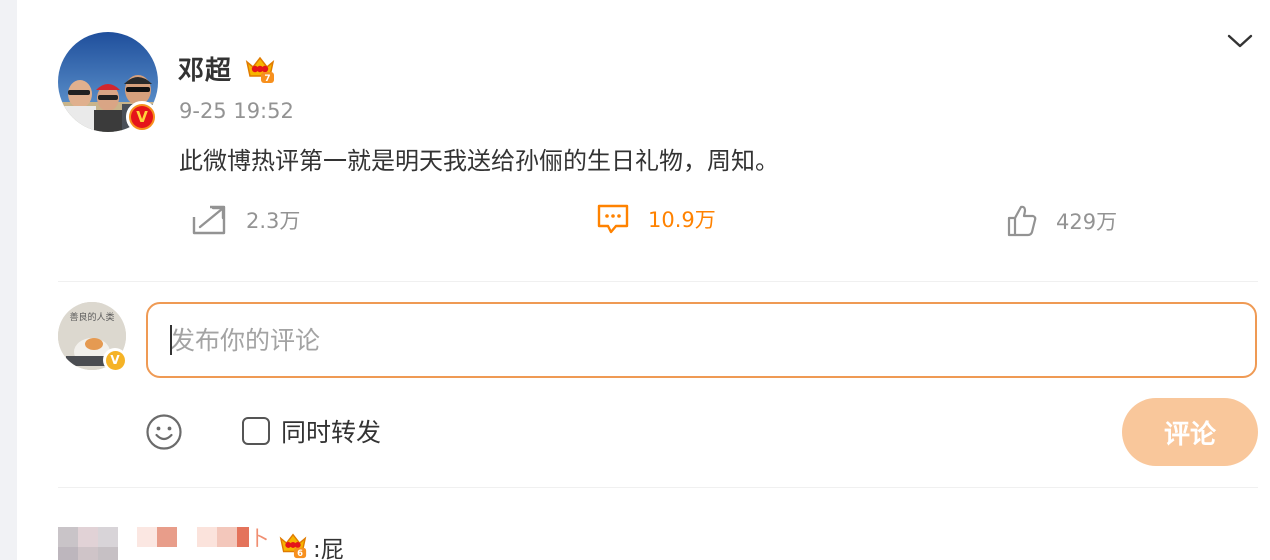  I want to click on emoji-icon, so click(164, 432).